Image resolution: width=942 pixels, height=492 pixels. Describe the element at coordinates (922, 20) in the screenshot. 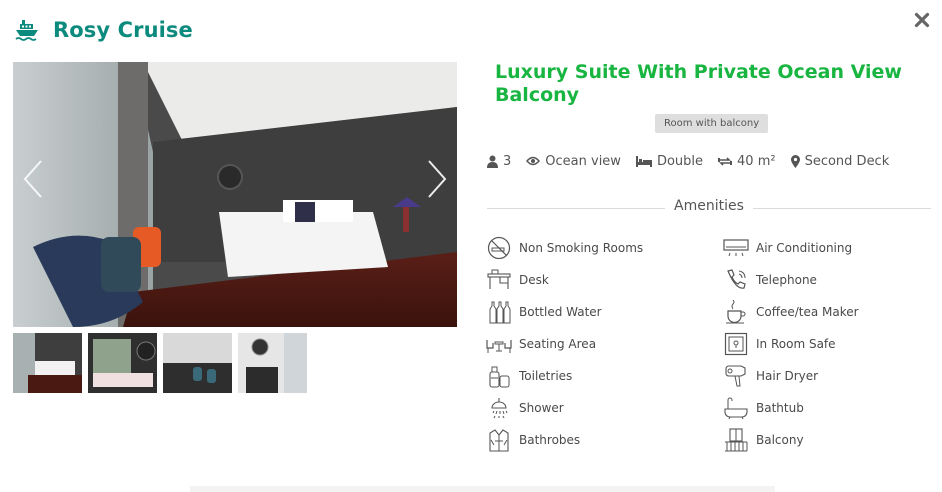

I see `close-icon` at that location.